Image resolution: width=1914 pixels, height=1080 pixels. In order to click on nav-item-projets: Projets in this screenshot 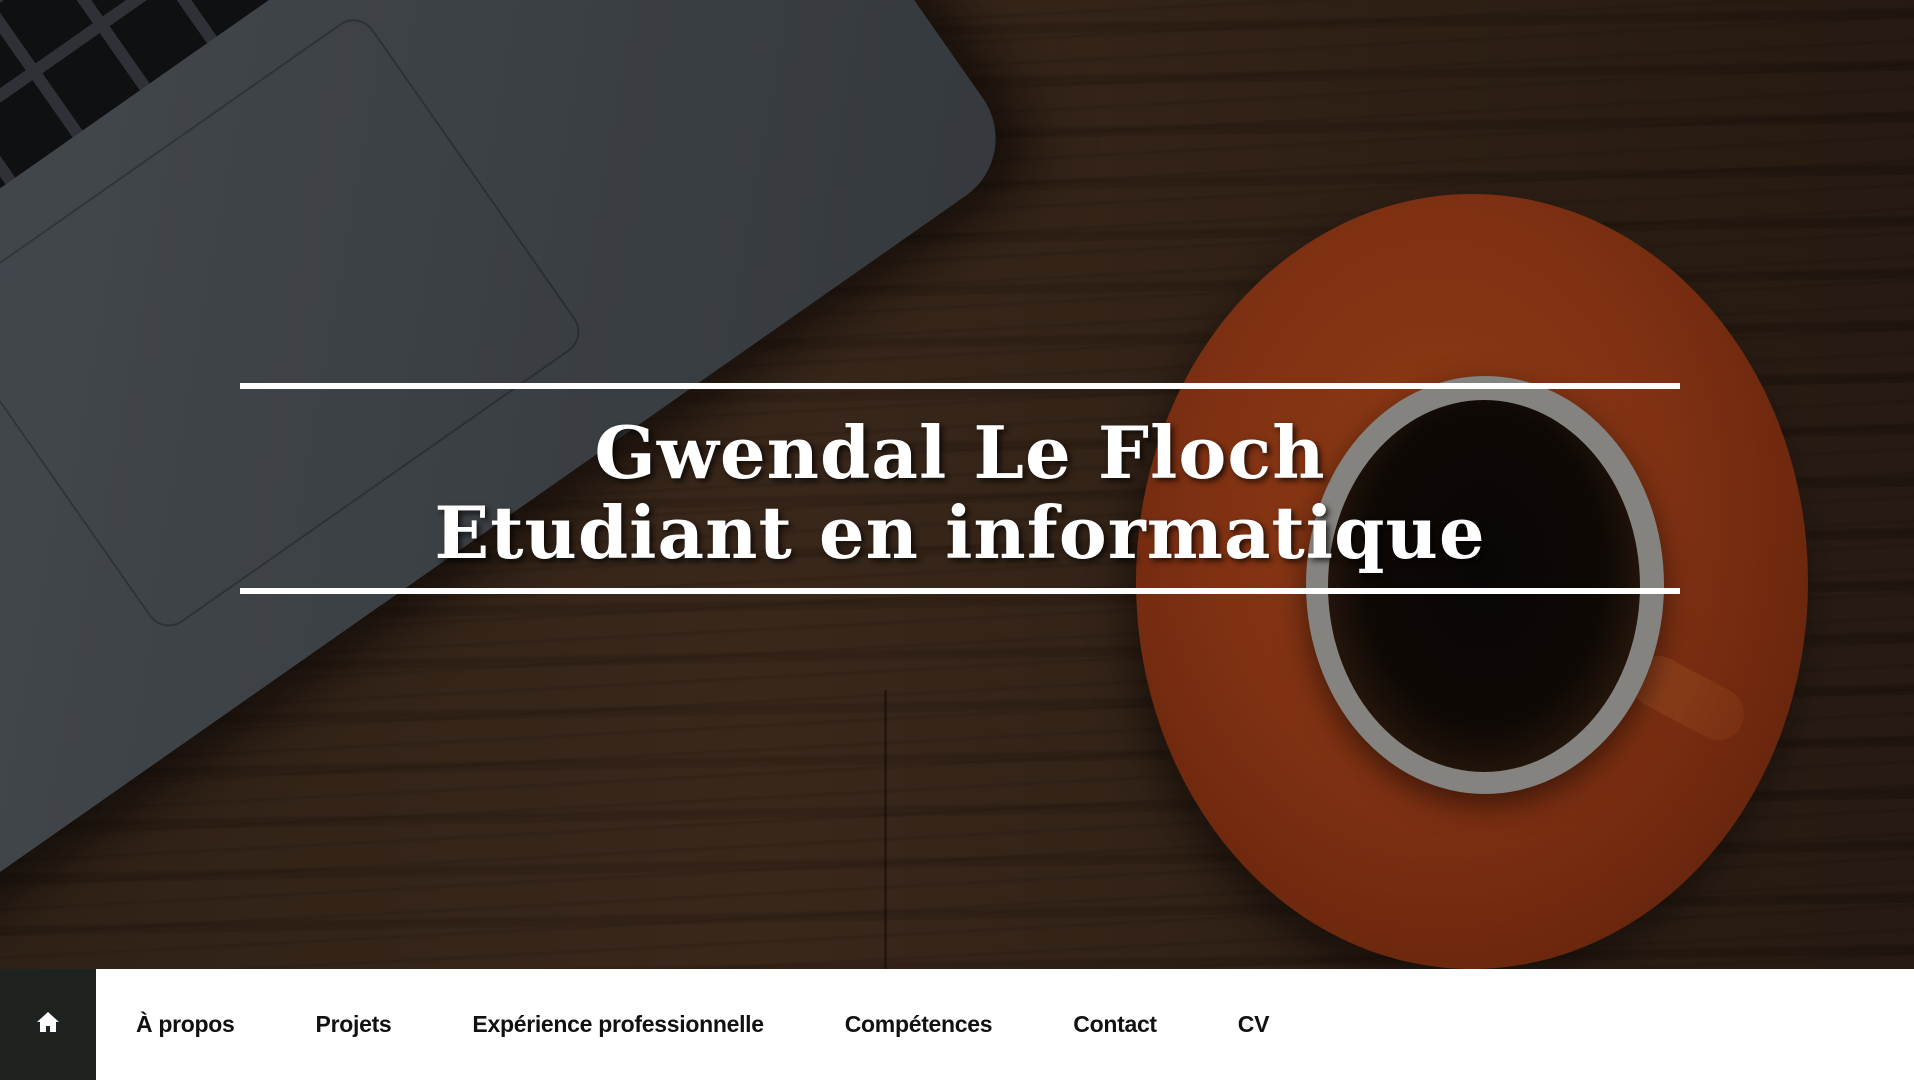, I will do `click(354, 1024)`.